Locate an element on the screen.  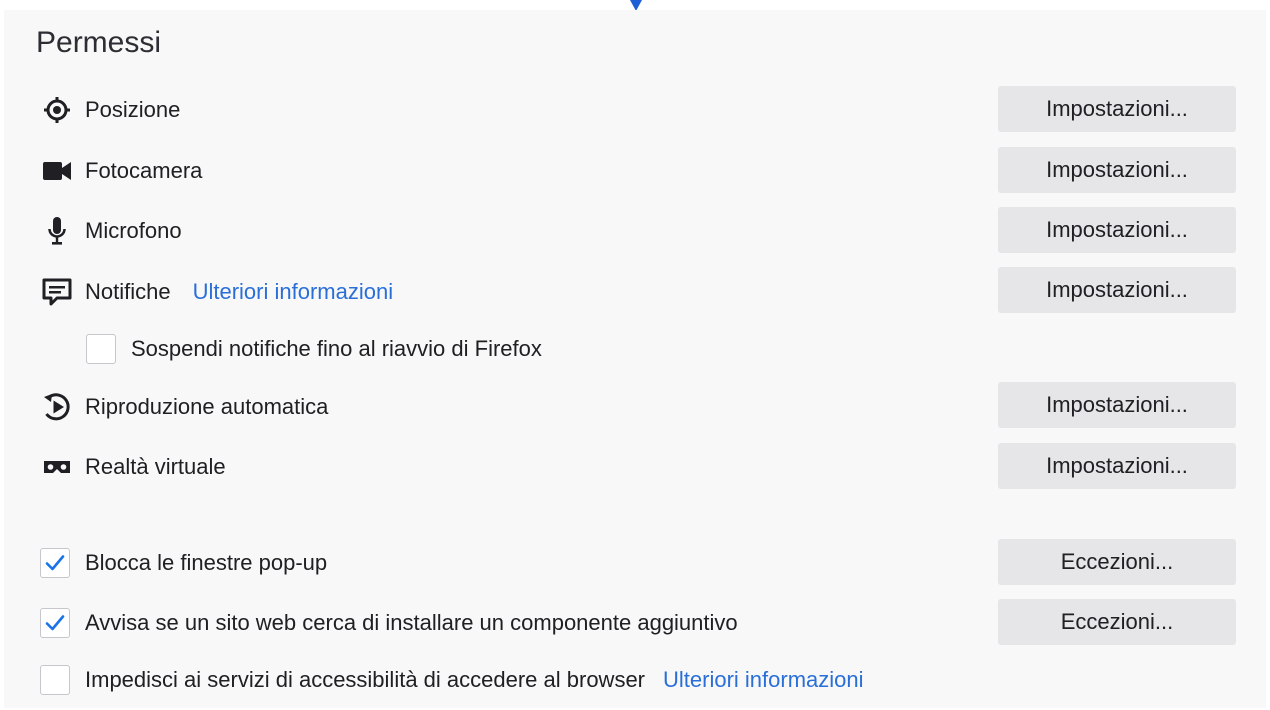
block-popups-checkbox is located at coordinates (55, 563).